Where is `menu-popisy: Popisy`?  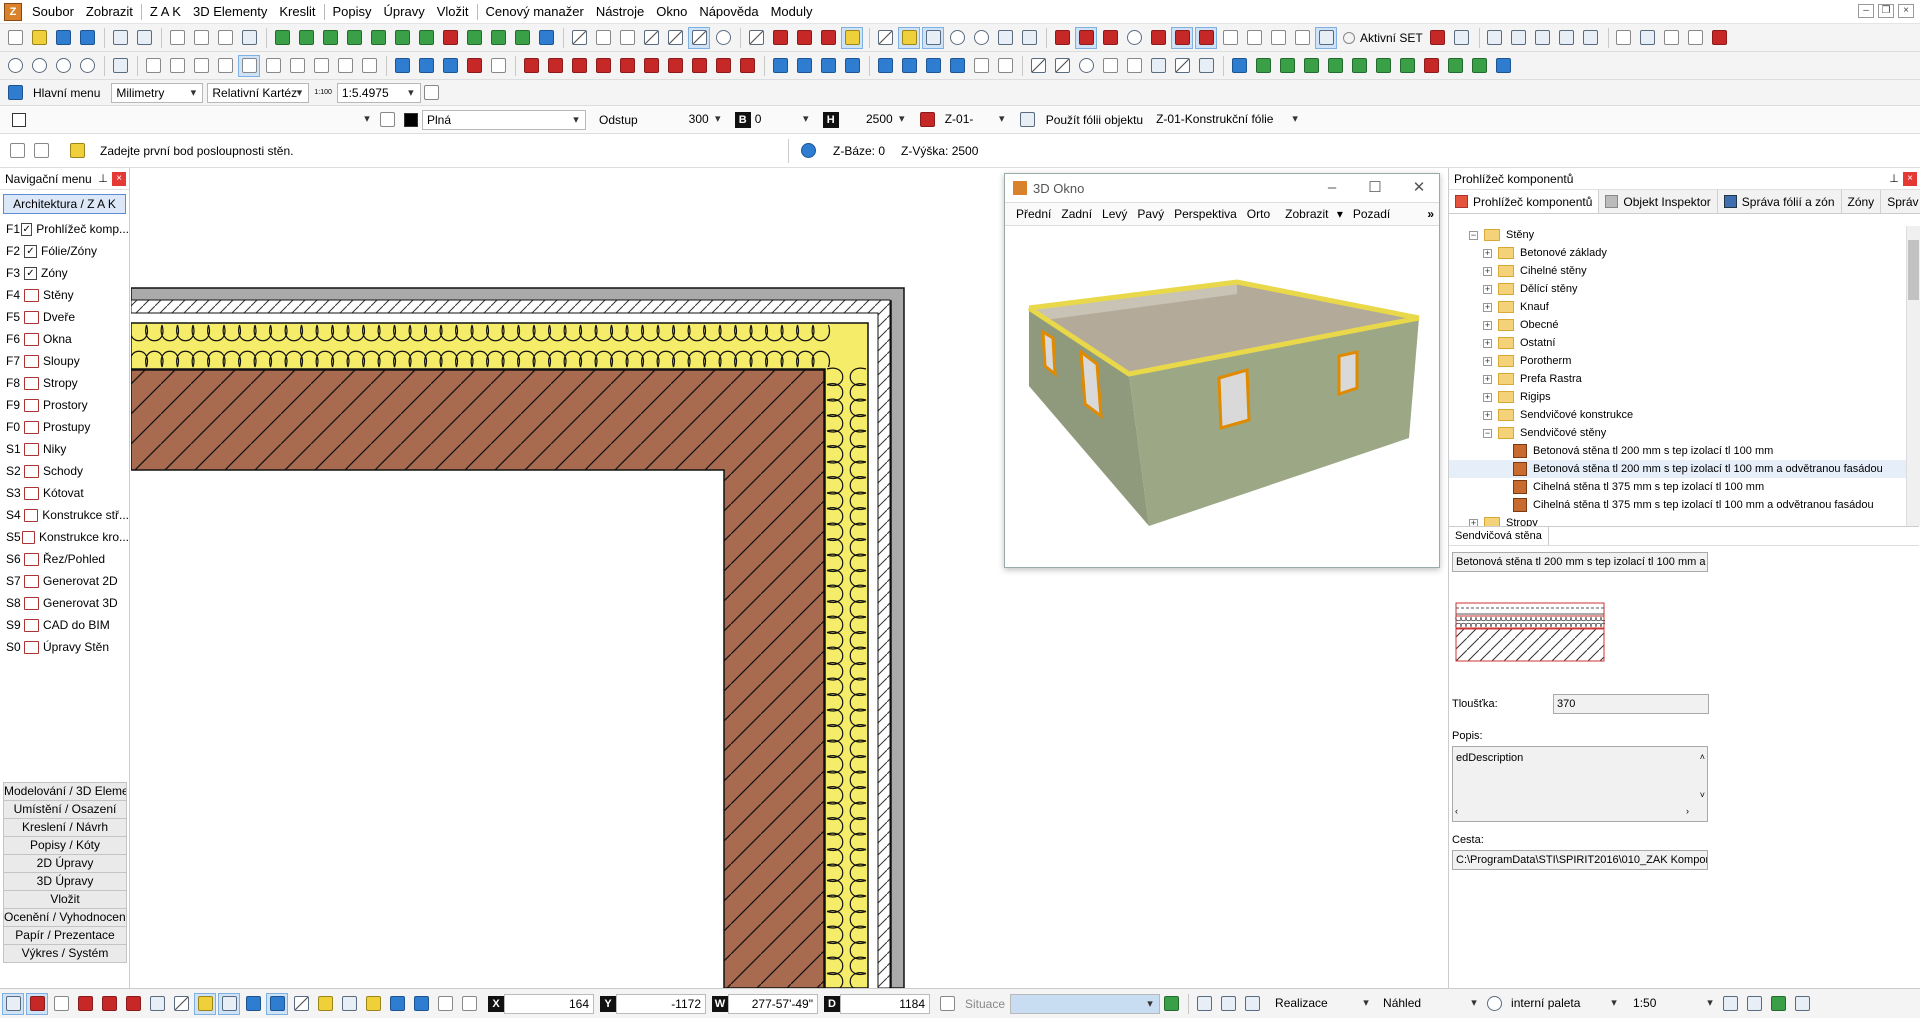 menu-popisy: Popisy is located at coordinates (352, 12).